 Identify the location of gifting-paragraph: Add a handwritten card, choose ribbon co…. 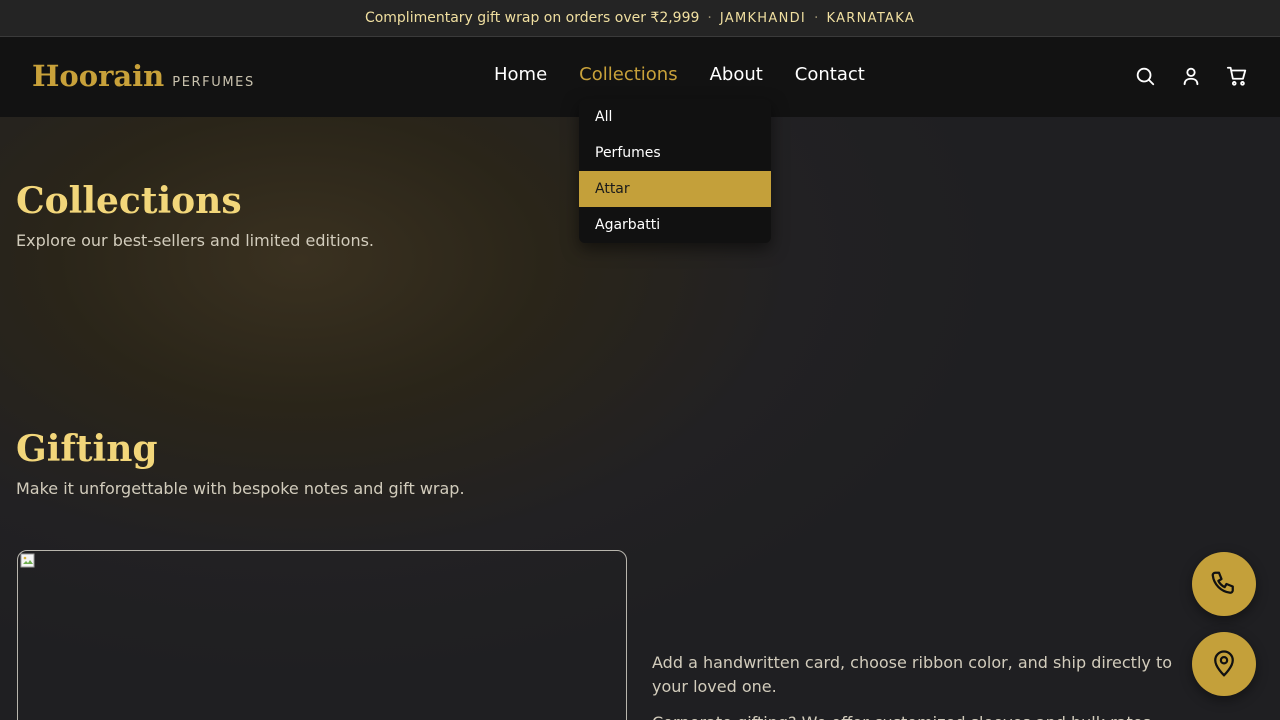
(912, 674).